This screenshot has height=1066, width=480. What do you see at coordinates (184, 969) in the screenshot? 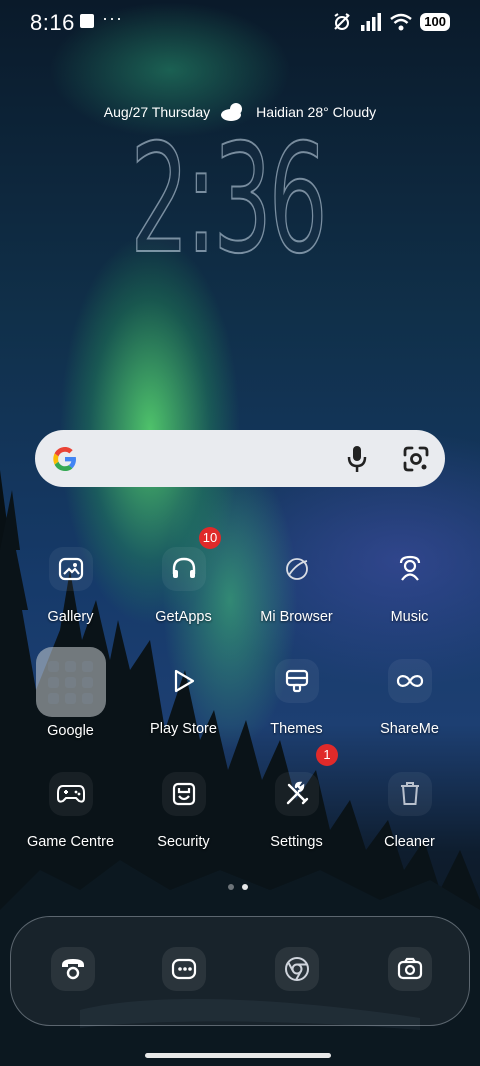
I see `messages-icon` at bounding box center [184, 969].